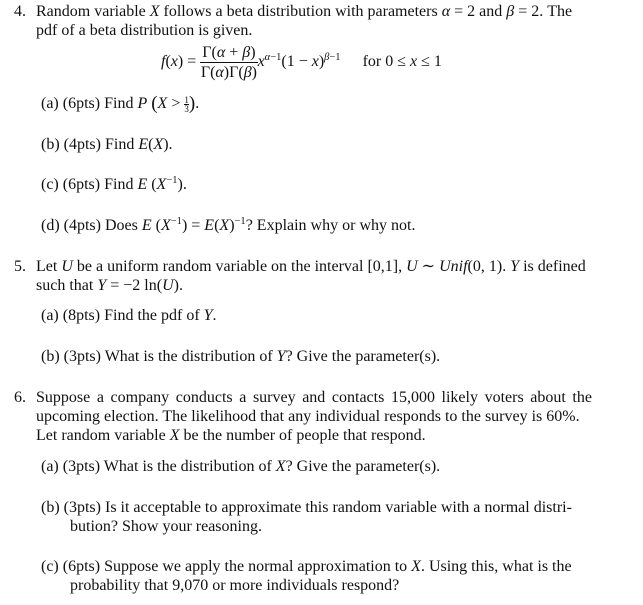 The image size is (643, 605). Describe the element at coordinates (109, 285) in the screenshot. I see `problem-statement-cont: such that Y = −2 ln(U).` at that location.